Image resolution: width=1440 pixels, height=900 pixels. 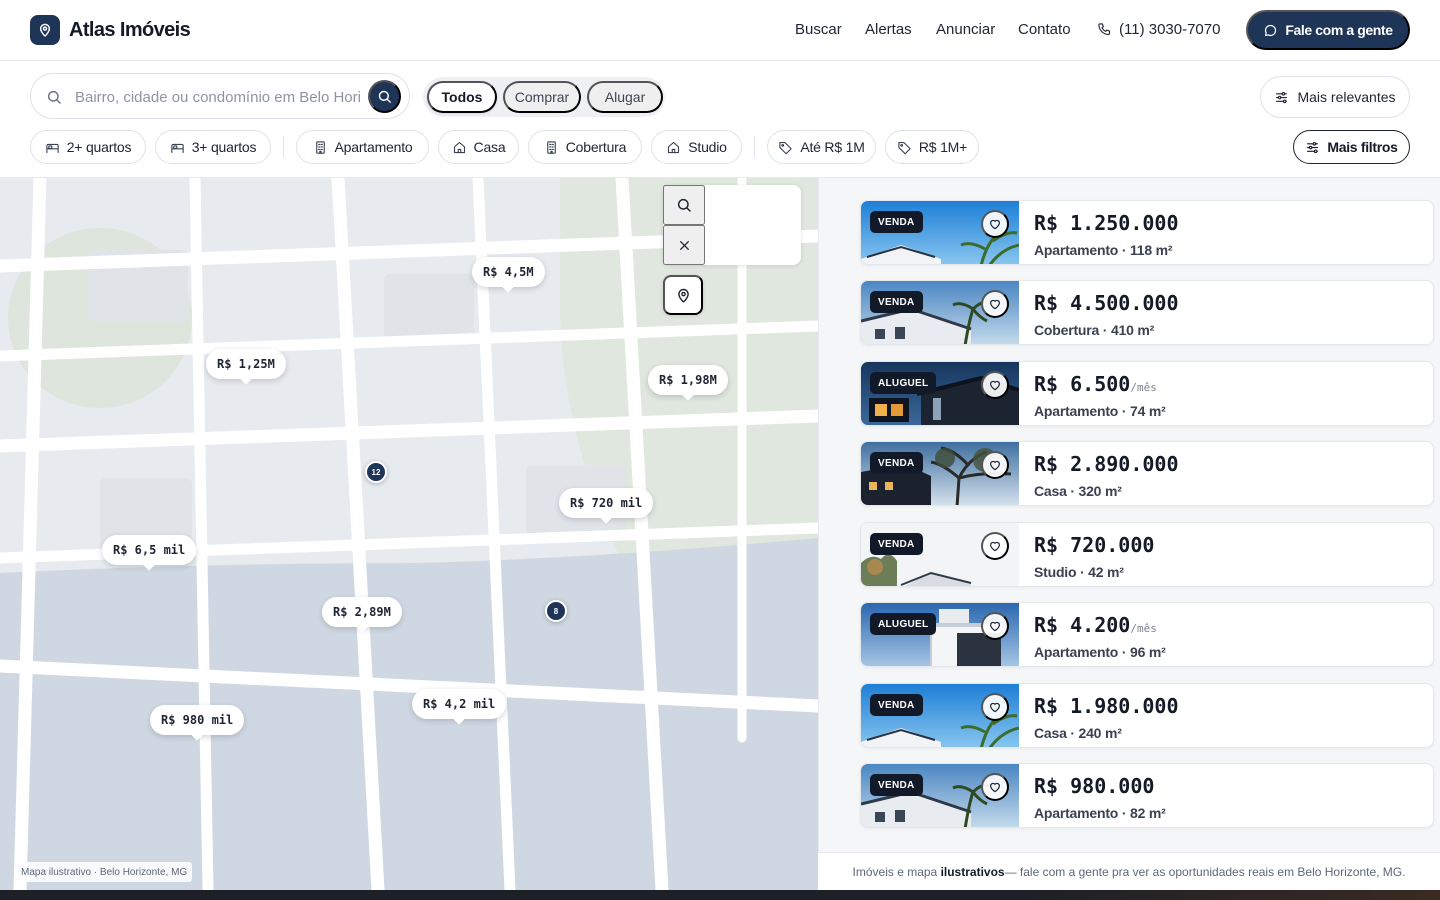 What do you see at coordinates (674, 147) in the screenshot?
I see `house-icon` at bounding box center [674, 147].